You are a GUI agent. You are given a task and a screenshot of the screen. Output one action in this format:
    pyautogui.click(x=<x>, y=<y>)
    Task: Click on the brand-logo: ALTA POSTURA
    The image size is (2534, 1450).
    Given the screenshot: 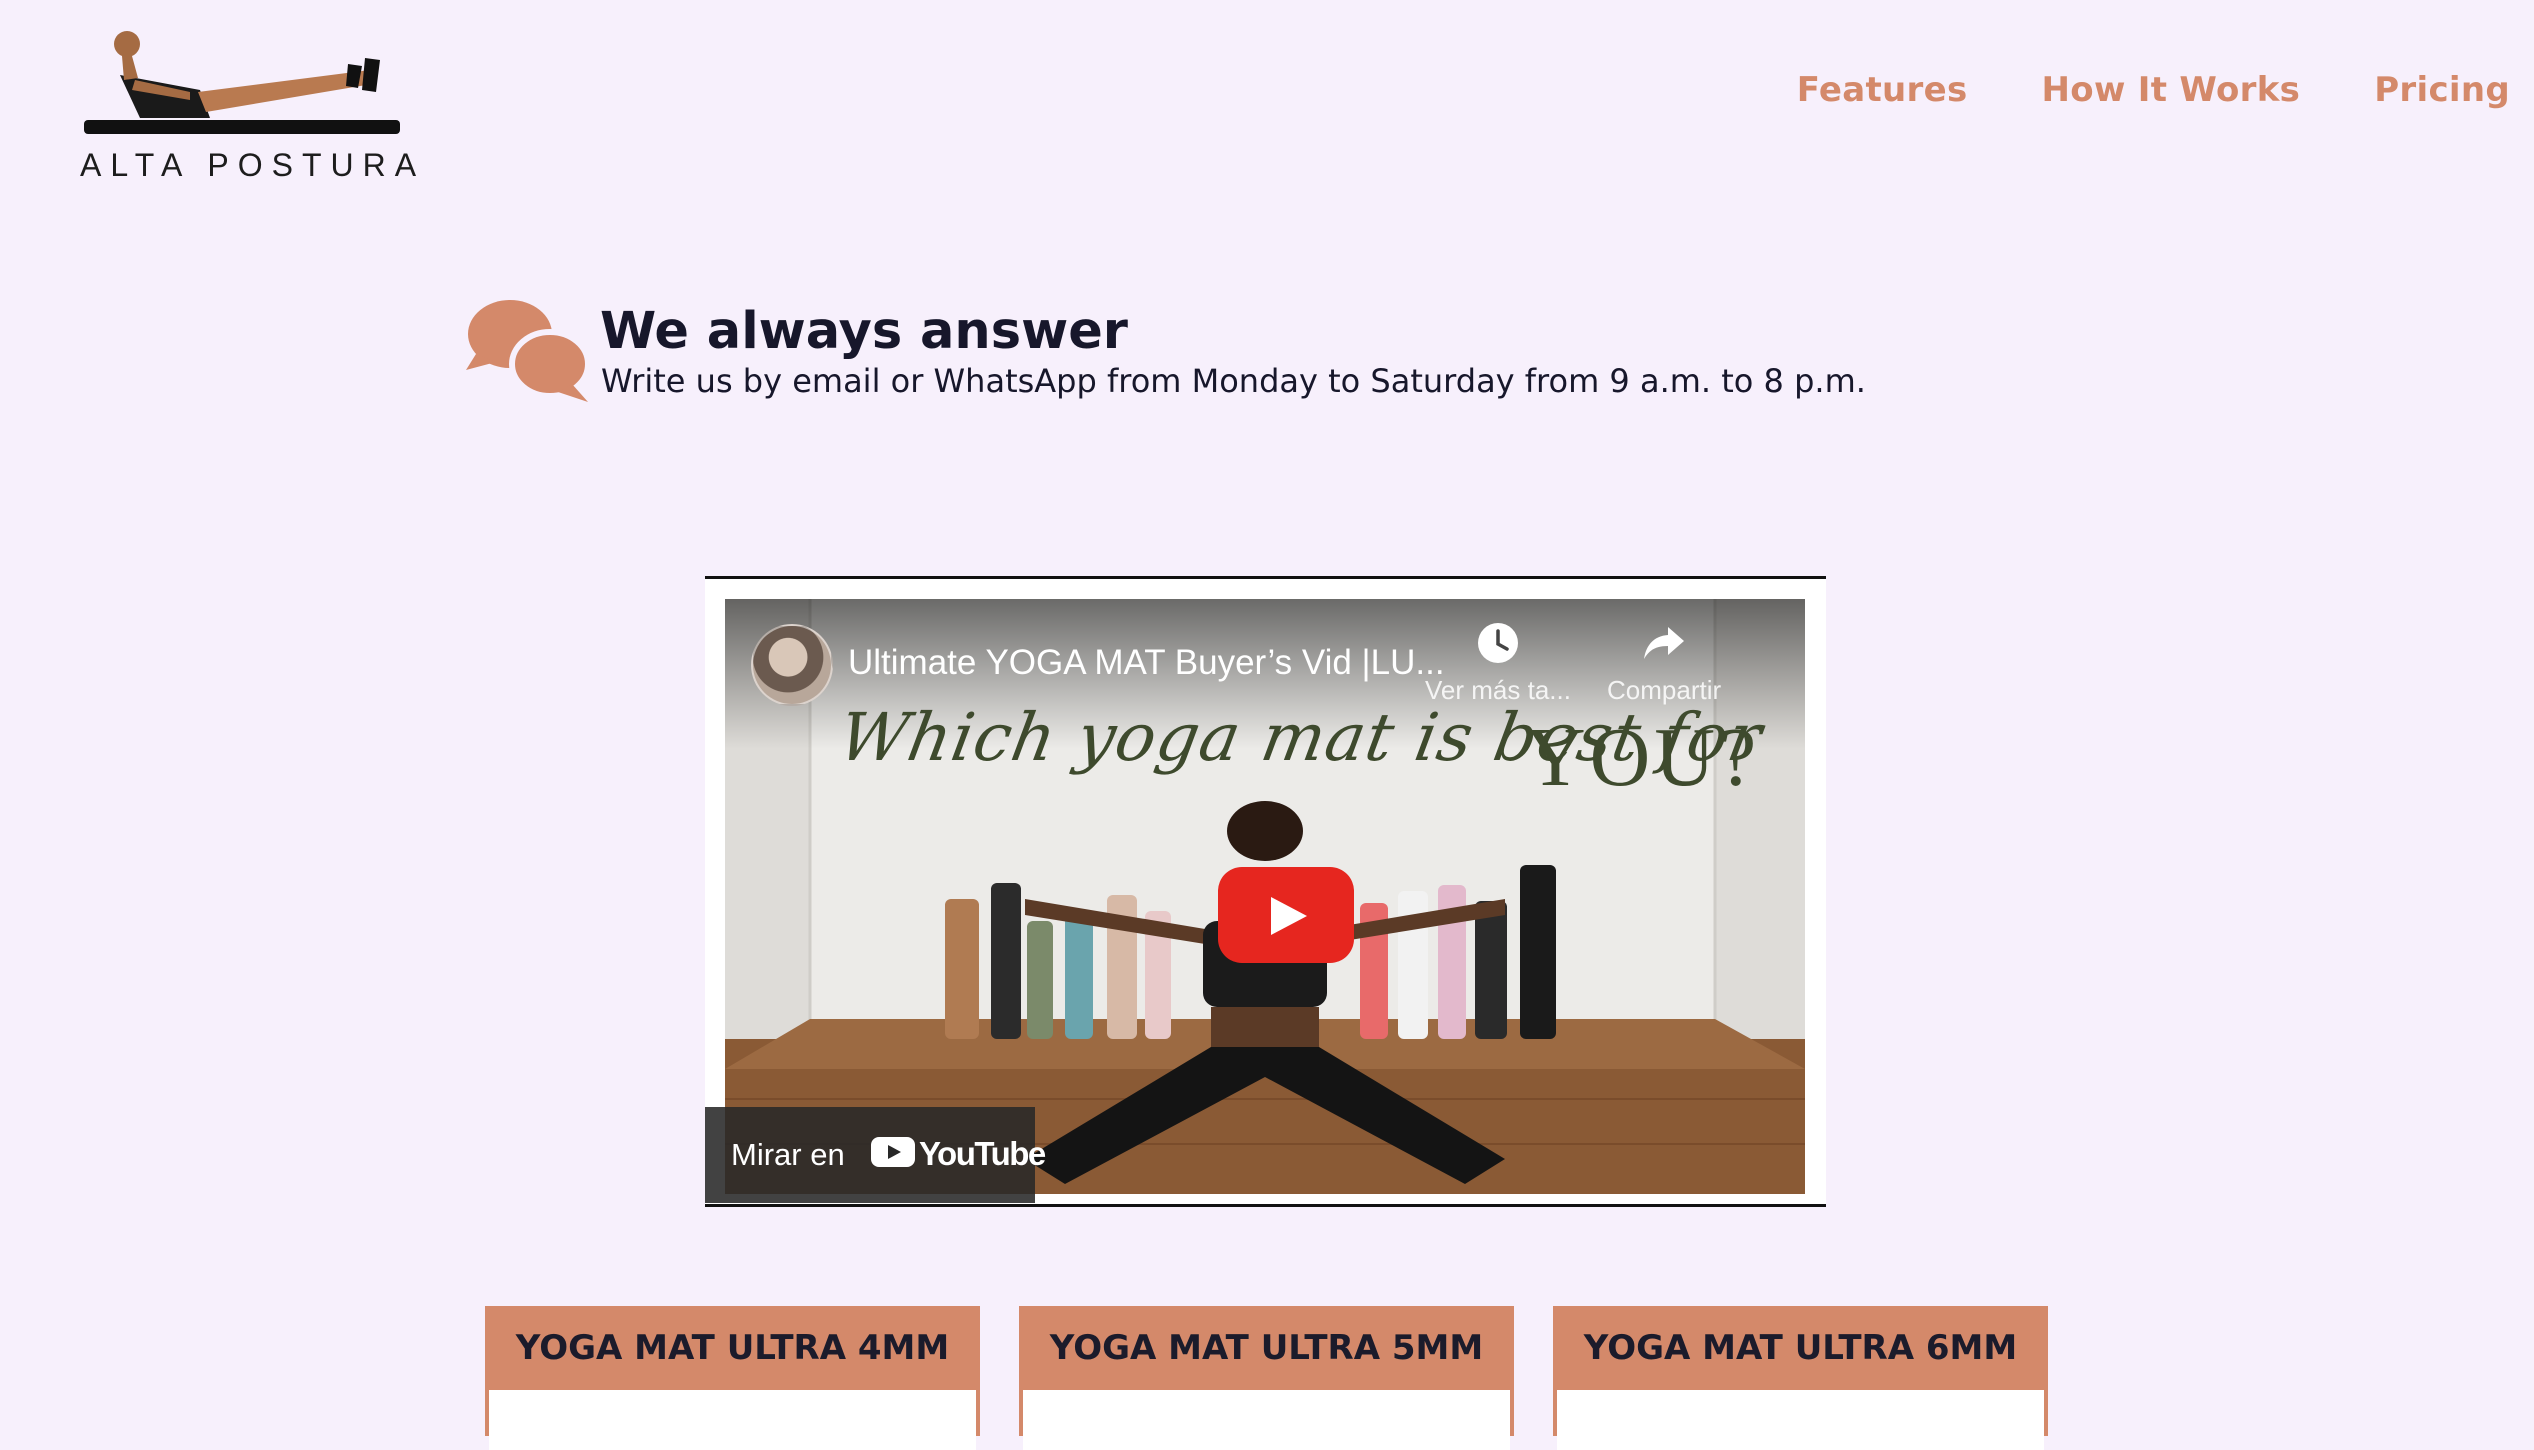 What is the action you would take?
    pyautogui.click(x=253, y=102)
    